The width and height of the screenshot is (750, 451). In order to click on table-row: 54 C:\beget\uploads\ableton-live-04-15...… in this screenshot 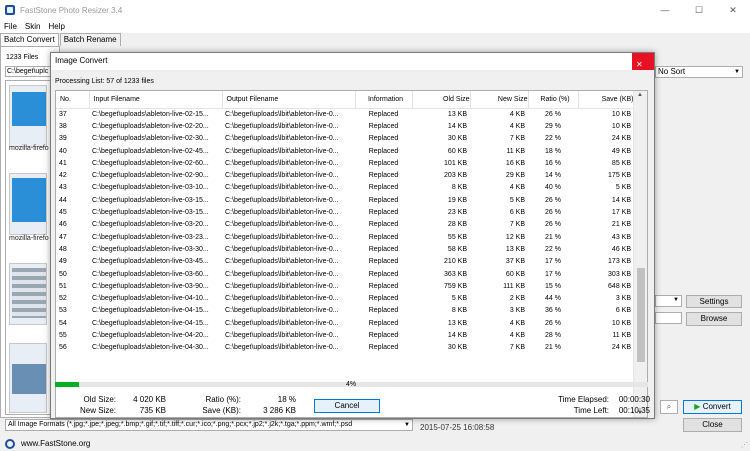, I will do `click(345, 323)`.